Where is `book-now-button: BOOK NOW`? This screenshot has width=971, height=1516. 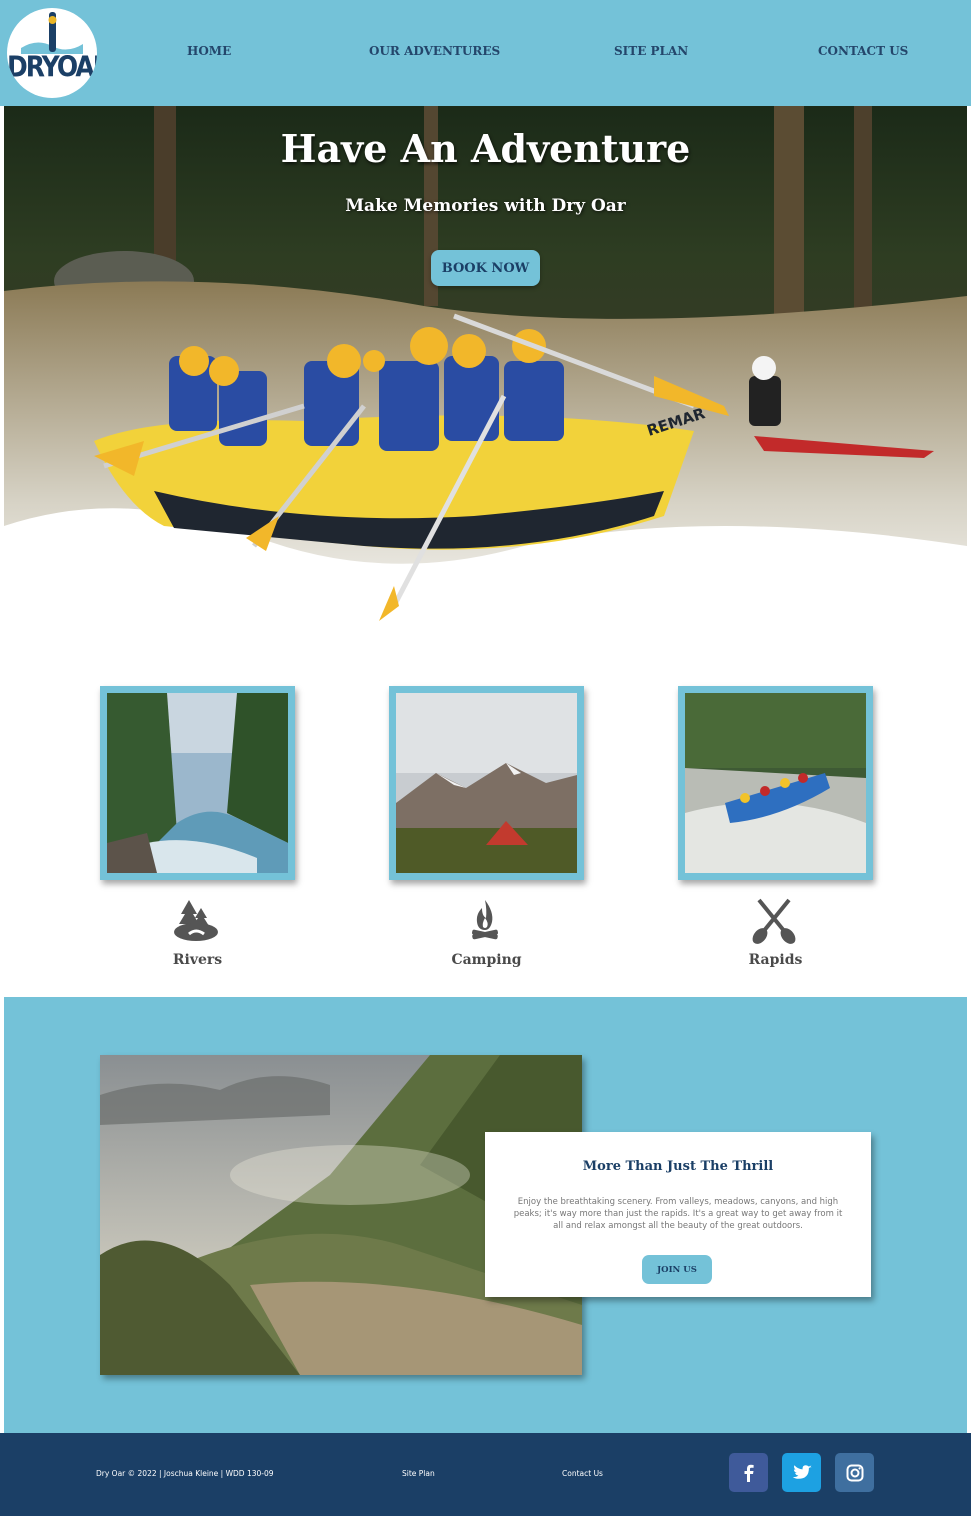
book-now-button: BOOK NOW is located at coordinates (485, 268).